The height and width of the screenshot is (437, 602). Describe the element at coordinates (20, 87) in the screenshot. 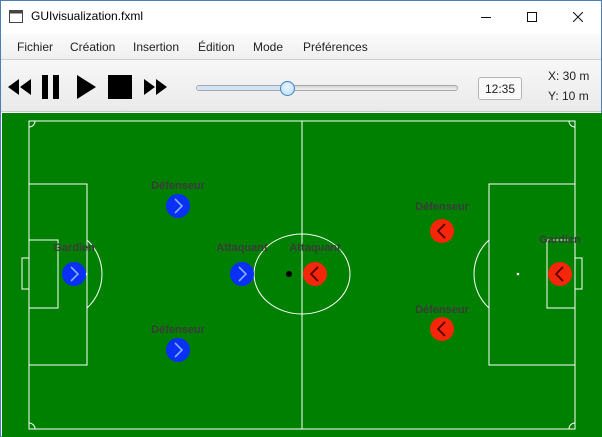

I see `rewind-icon` at that location.